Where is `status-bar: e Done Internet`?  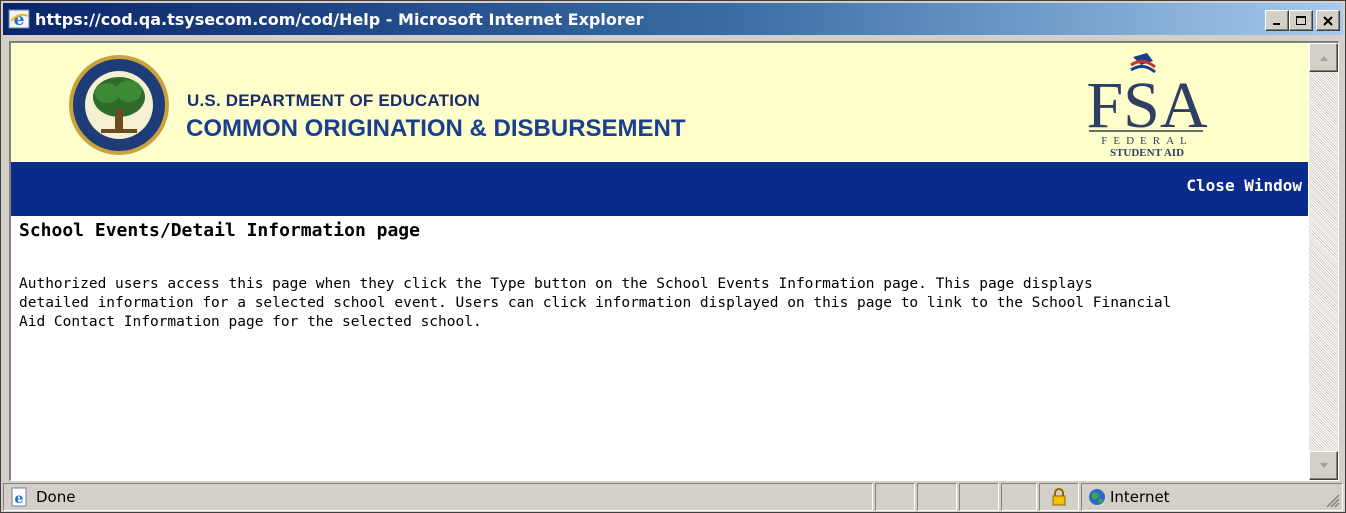
status-bar: e Done Internet is located at coordinates (673, 497).